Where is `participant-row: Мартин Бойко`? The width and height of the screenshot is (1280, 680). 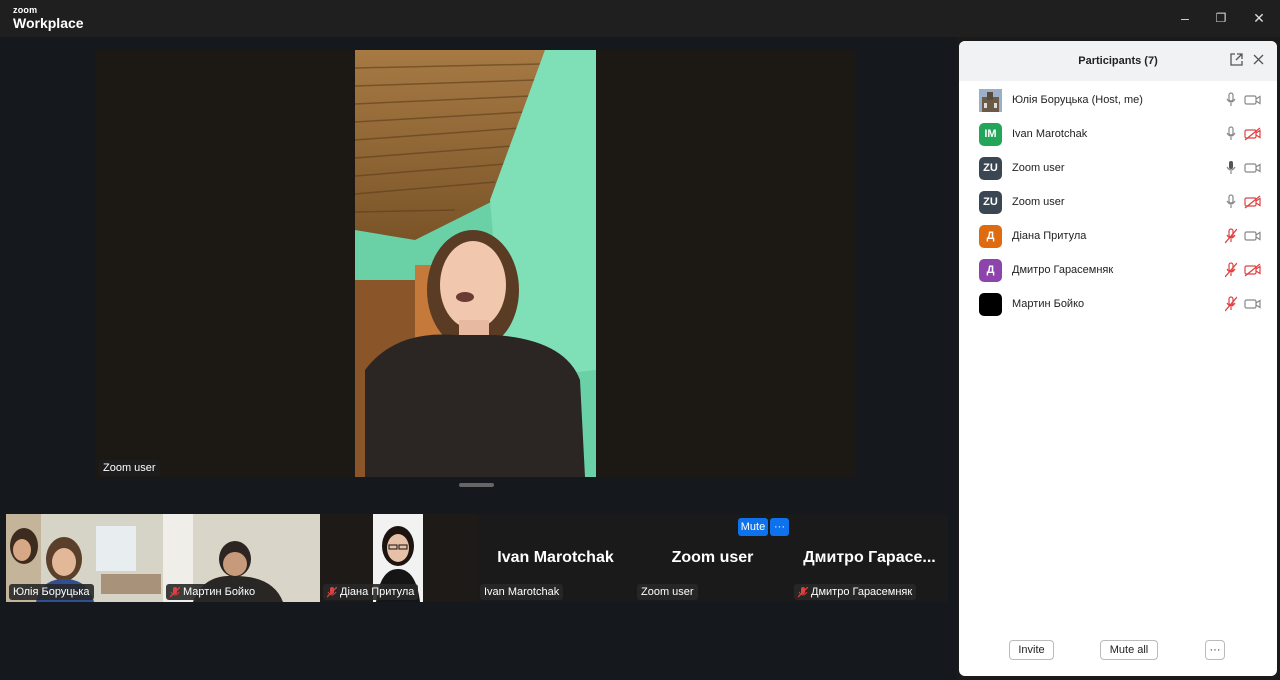 participant-row: Мартин Бойко is located at coordinates (1118, 304).